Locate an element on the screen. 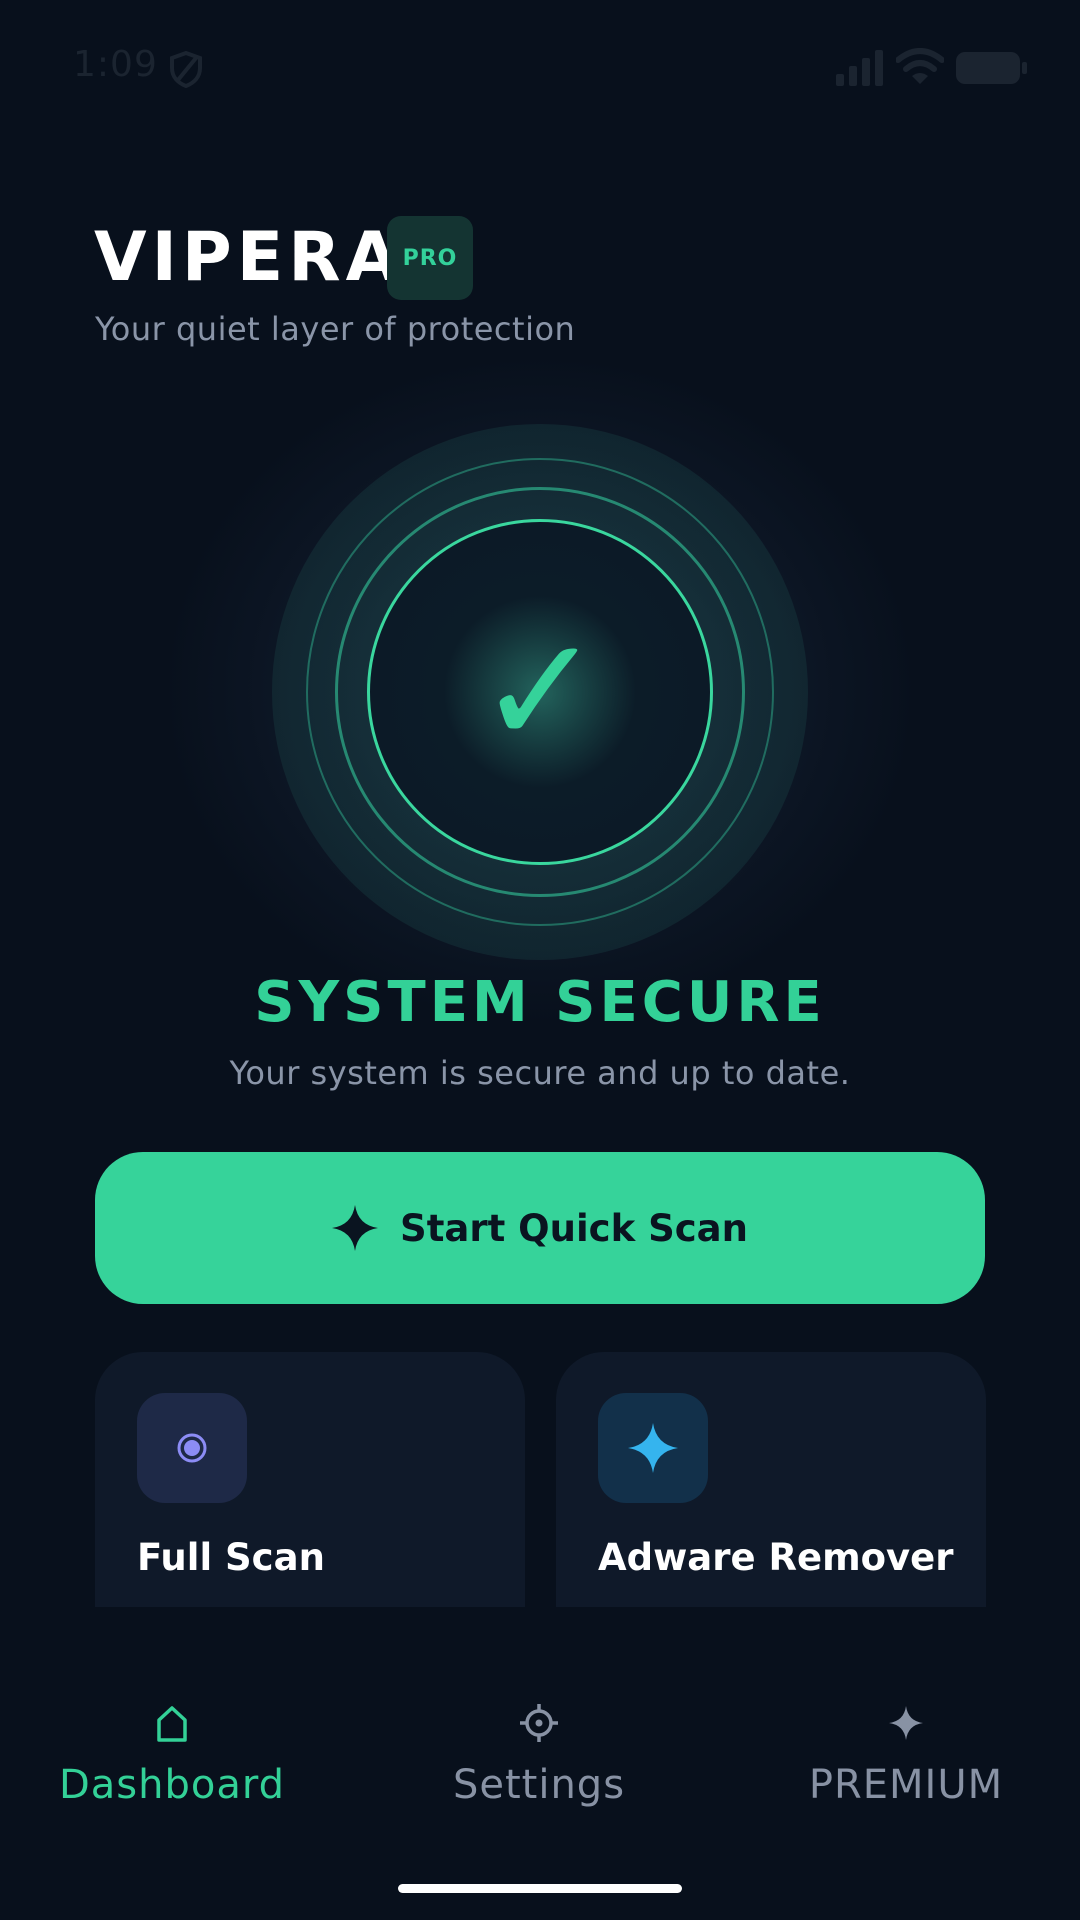 Image resolution: width=1080 pixels, height=1920 pixels. shield-icon is located at coordinates (186, 69).